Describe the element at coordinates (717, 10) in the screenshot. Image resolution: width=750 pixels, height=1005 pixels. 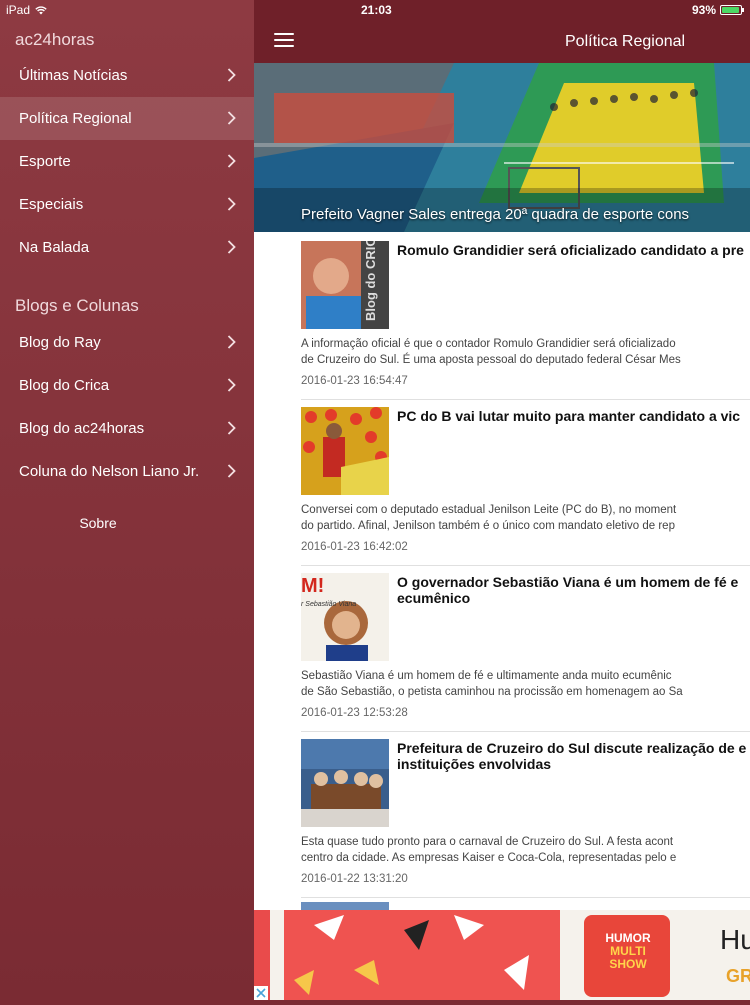
I see `status-right: 93%` at that location.